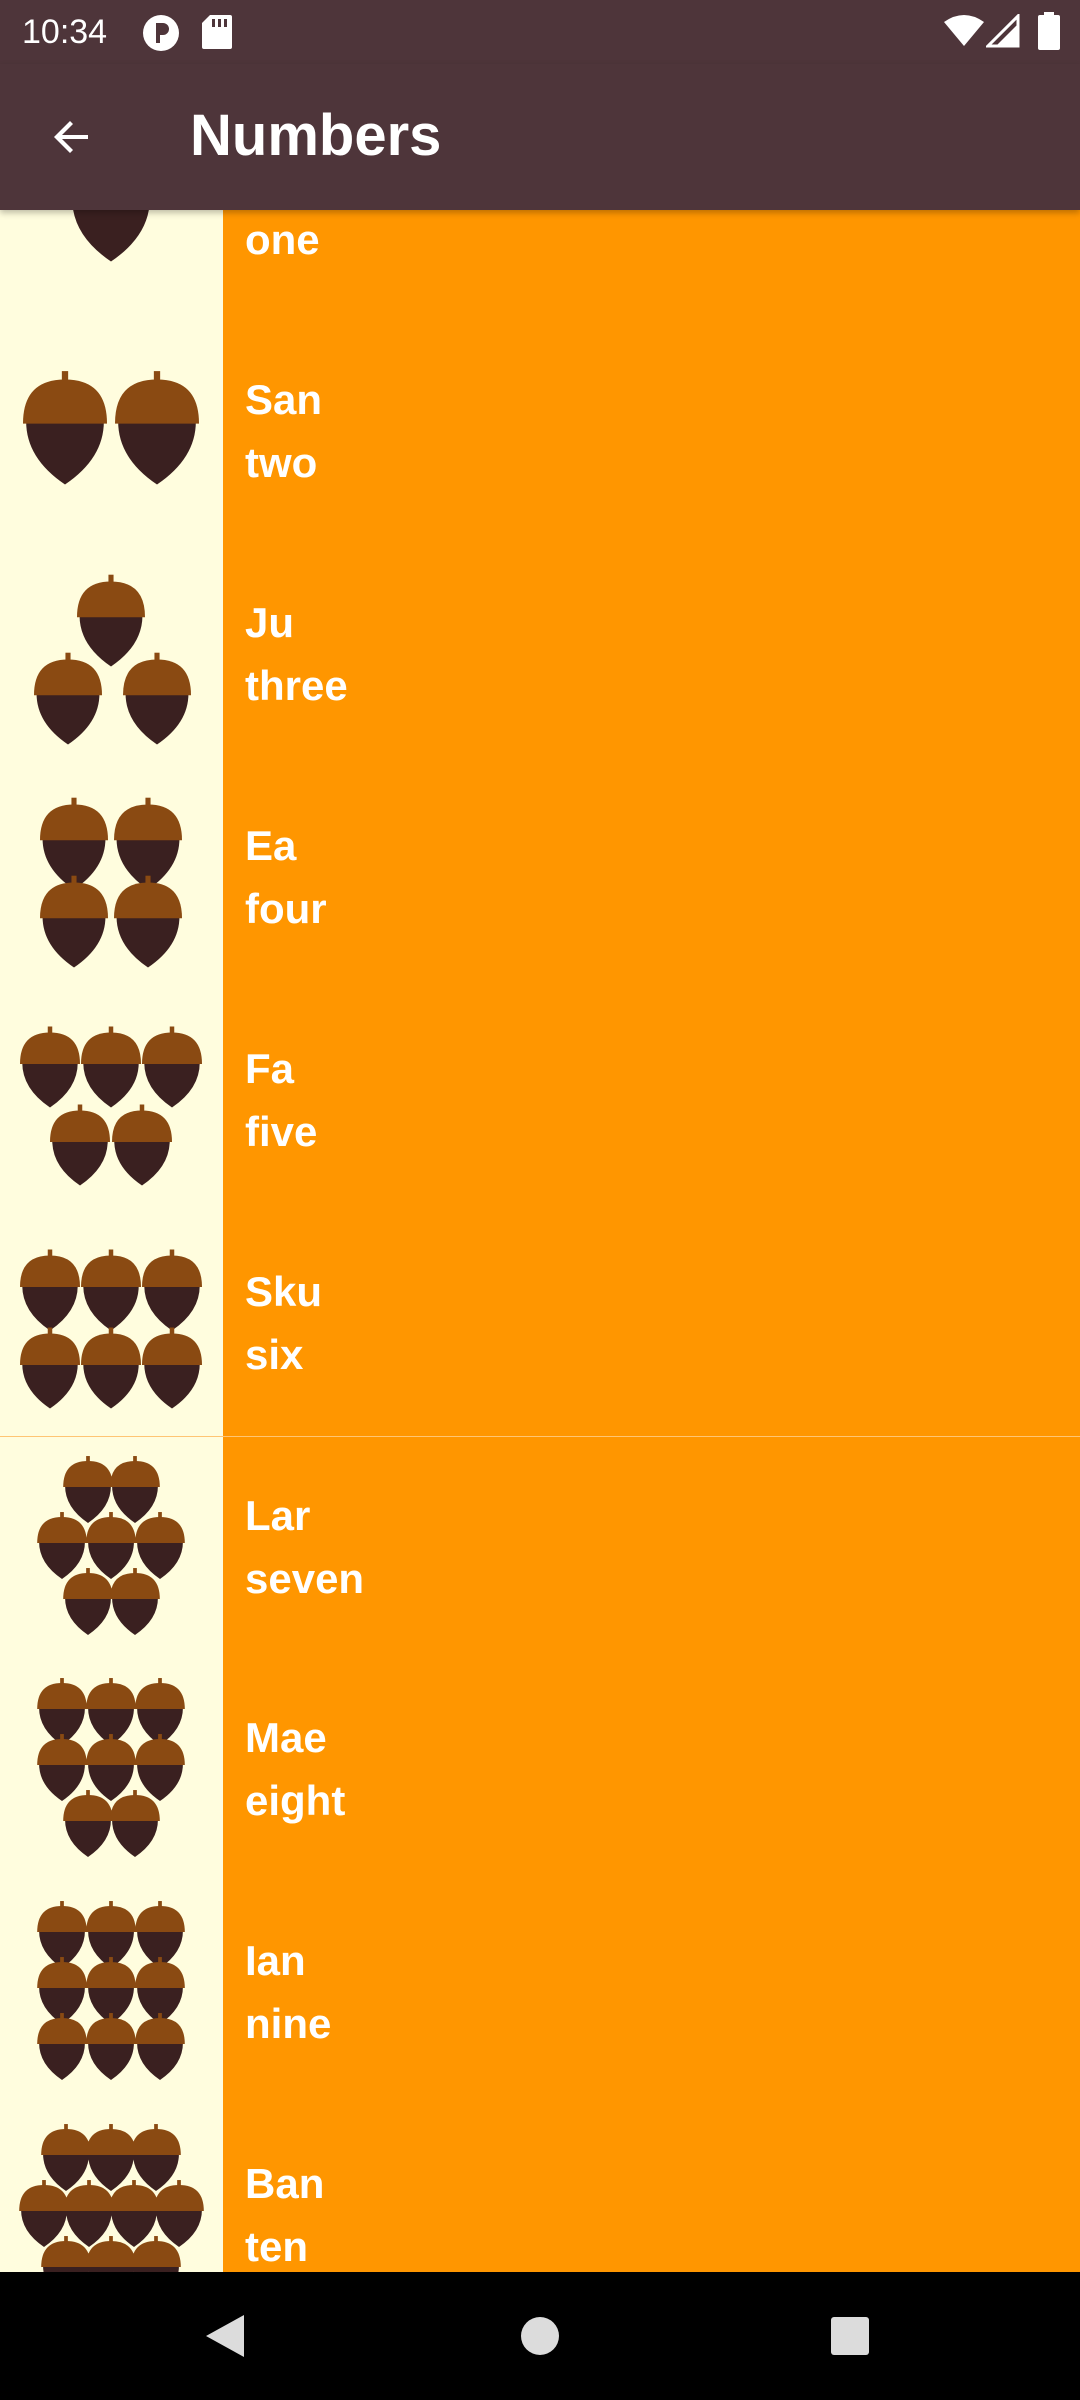 The image size is (1080, 2400). Describe the element at coordinates (540, 1770) in the screenshot. I see `list-item: Mae eight` at that location.